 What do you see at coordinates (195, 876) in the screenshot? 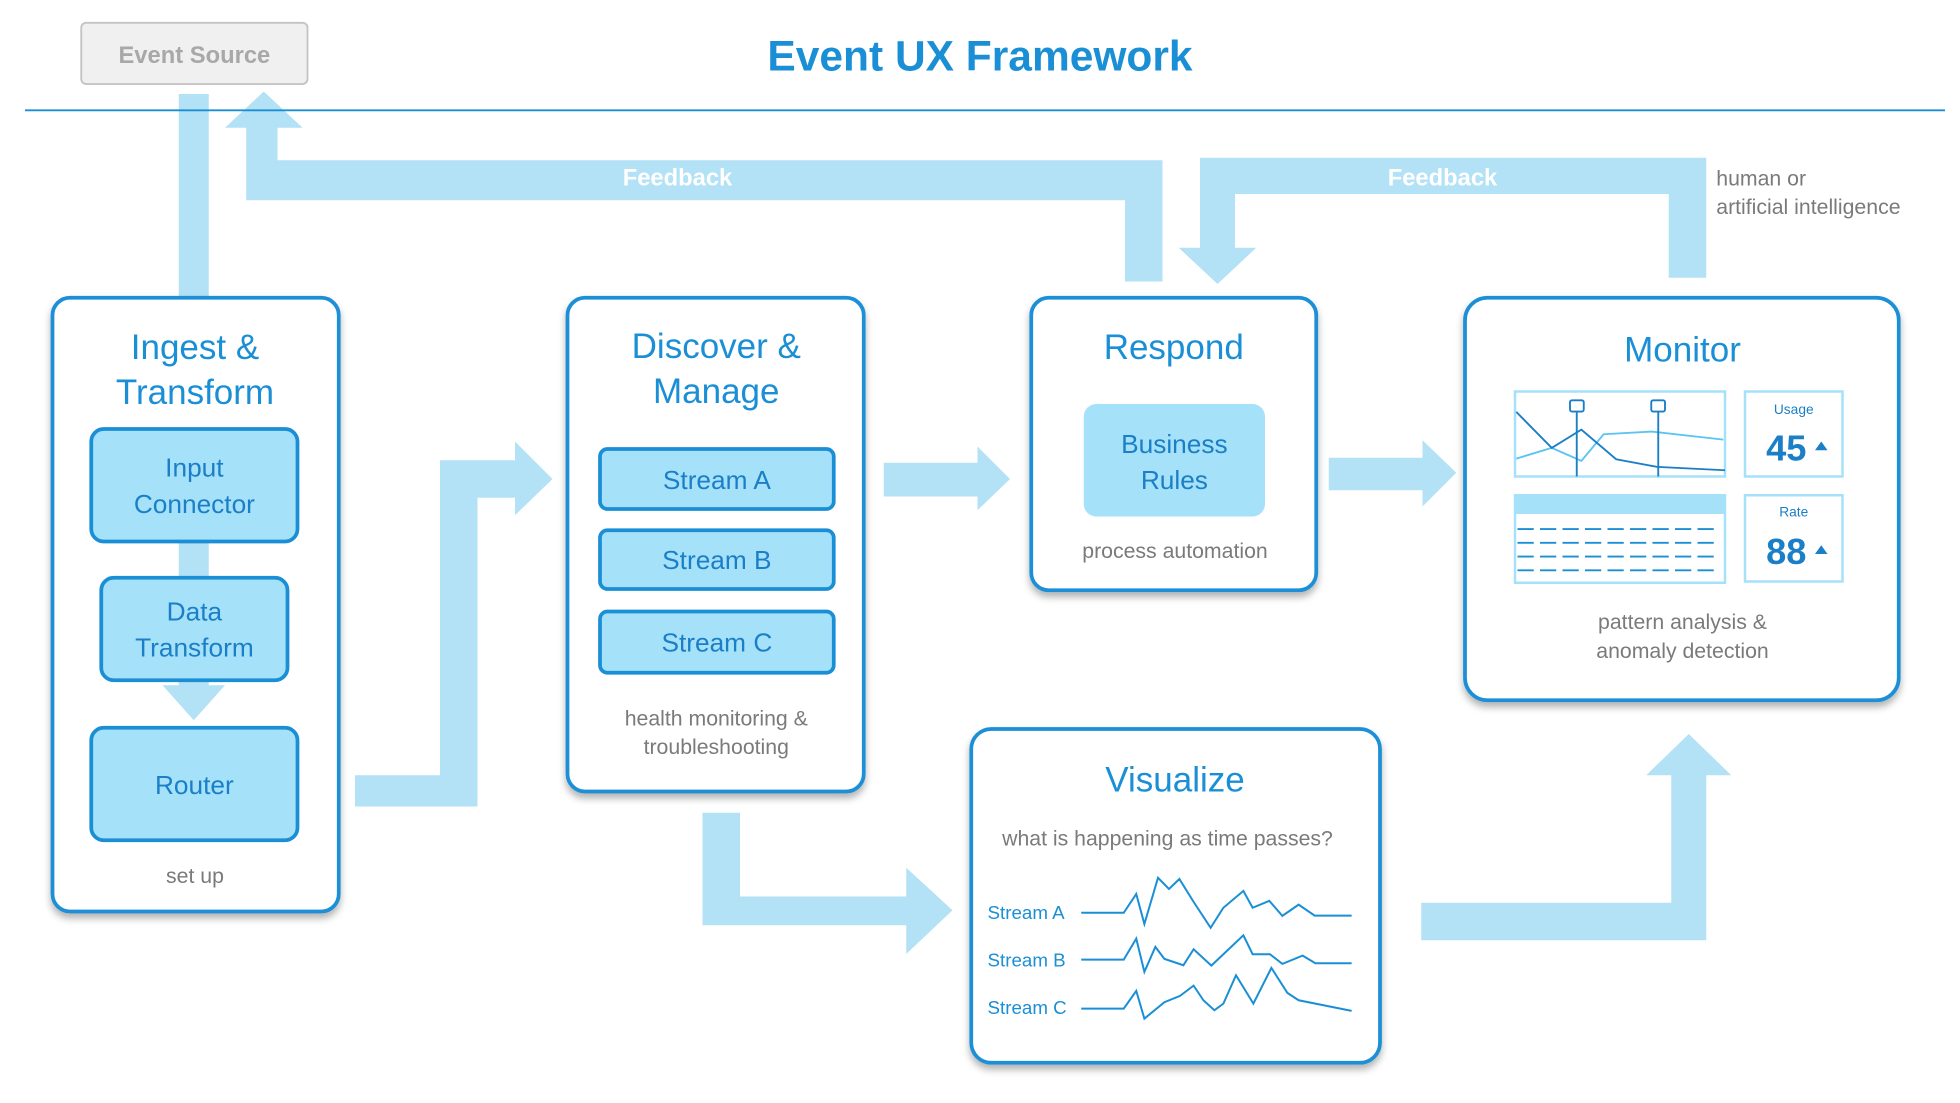
I see `ingest-caption: set up` at bounding box center [195, 876].